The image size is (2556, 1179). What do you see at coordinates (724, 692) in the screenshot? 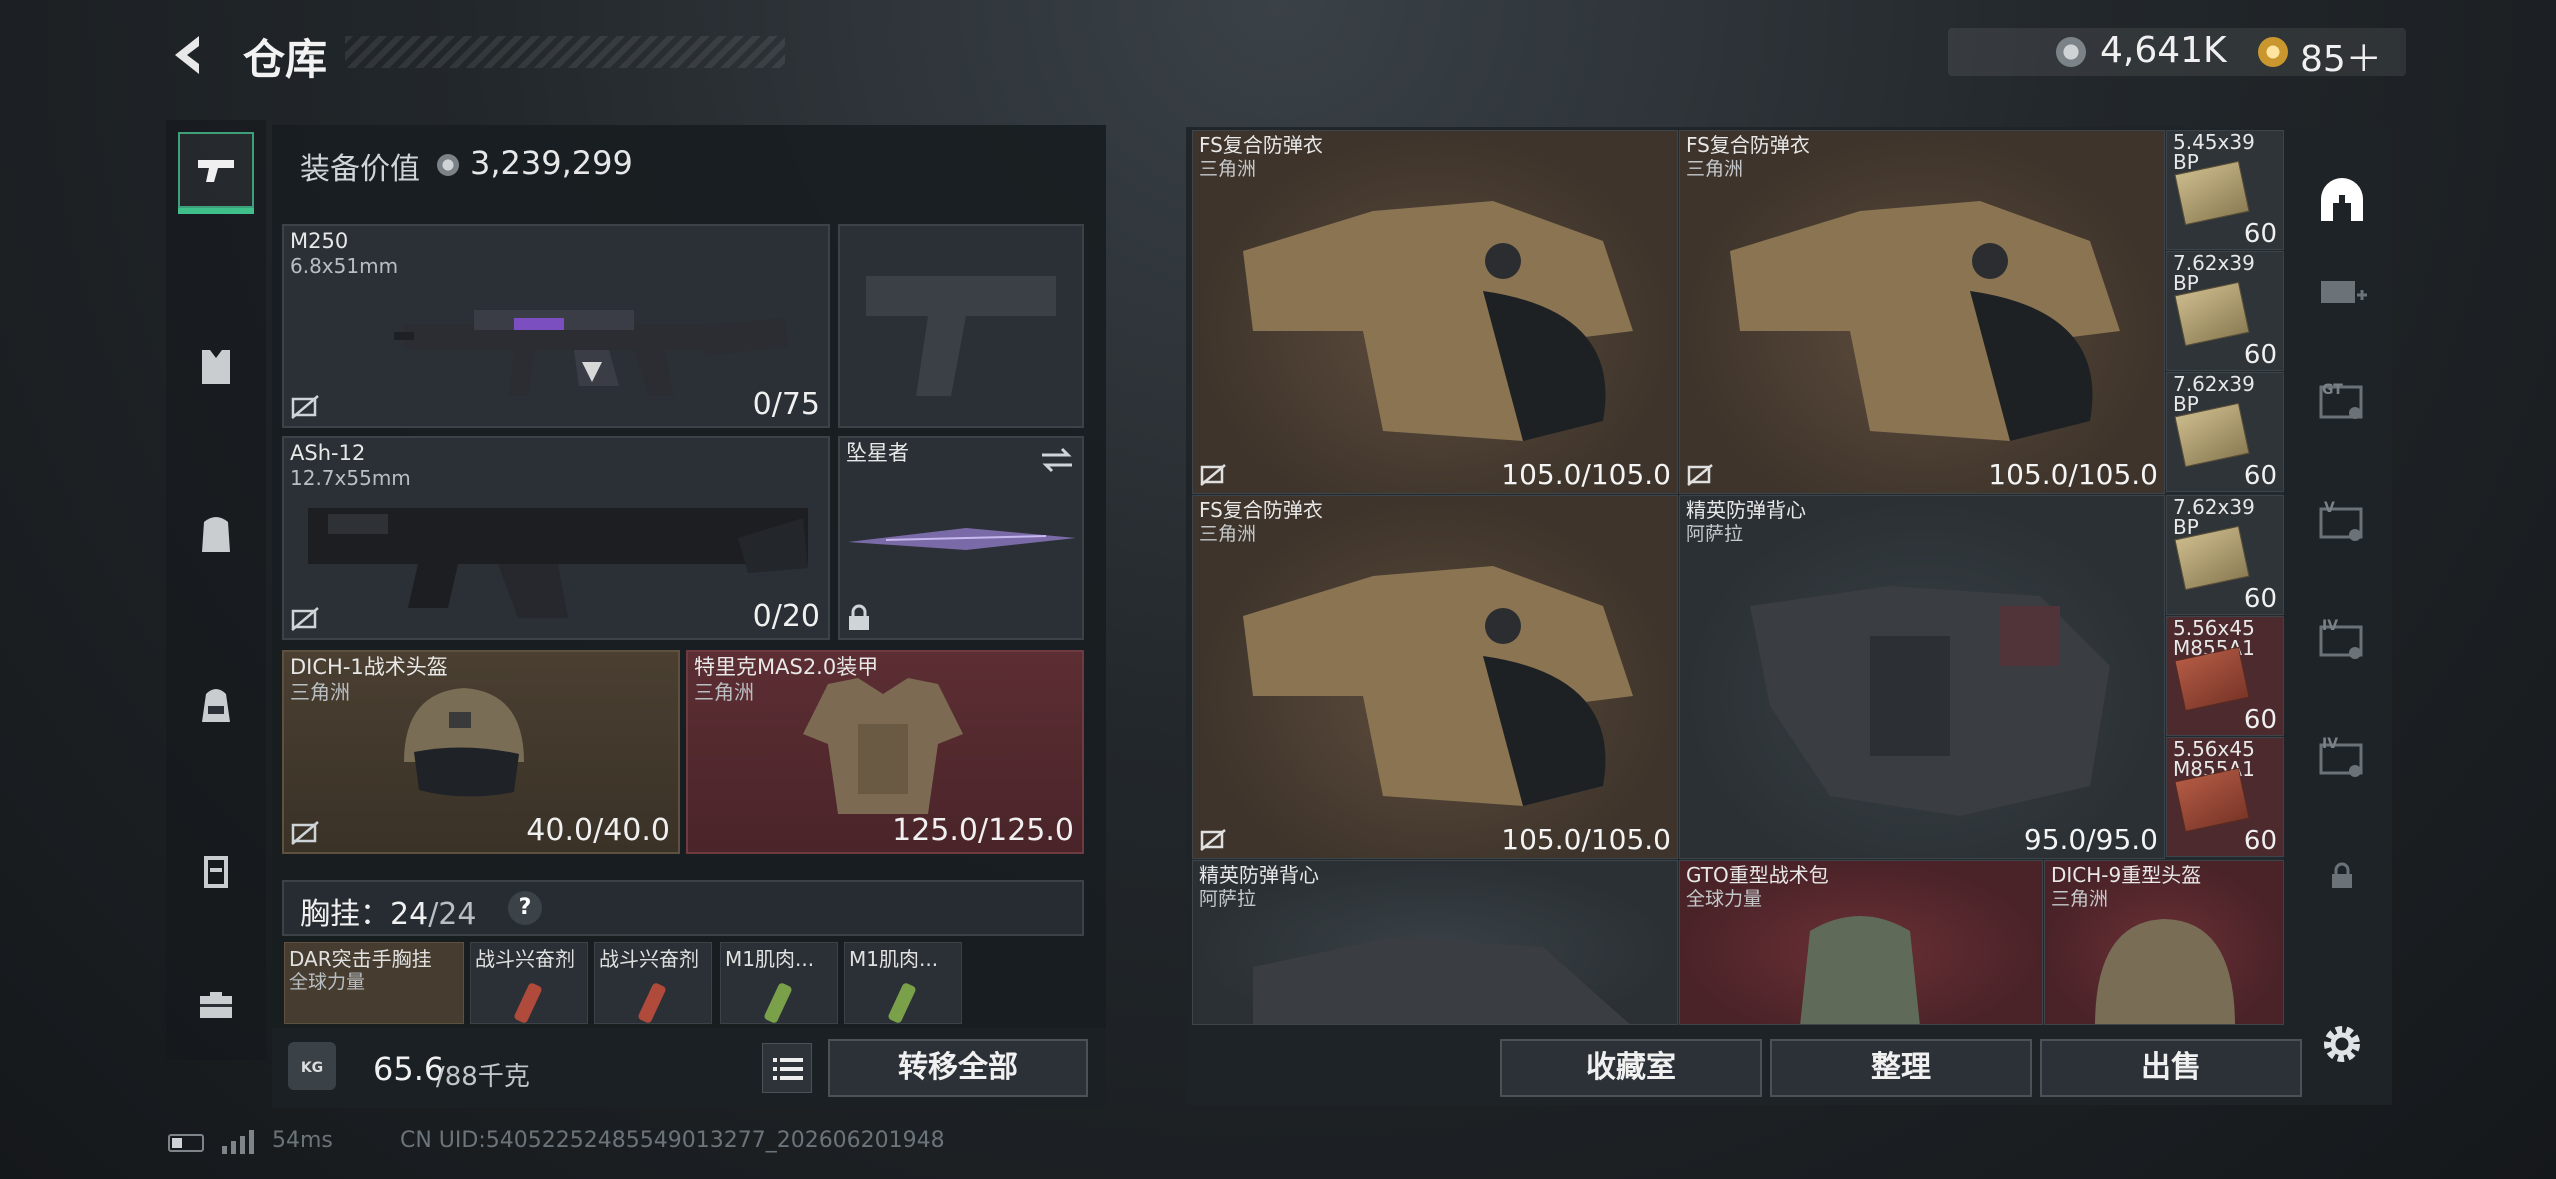
I see `armor-brand: 三角洲` at bounding box center [724, 692].